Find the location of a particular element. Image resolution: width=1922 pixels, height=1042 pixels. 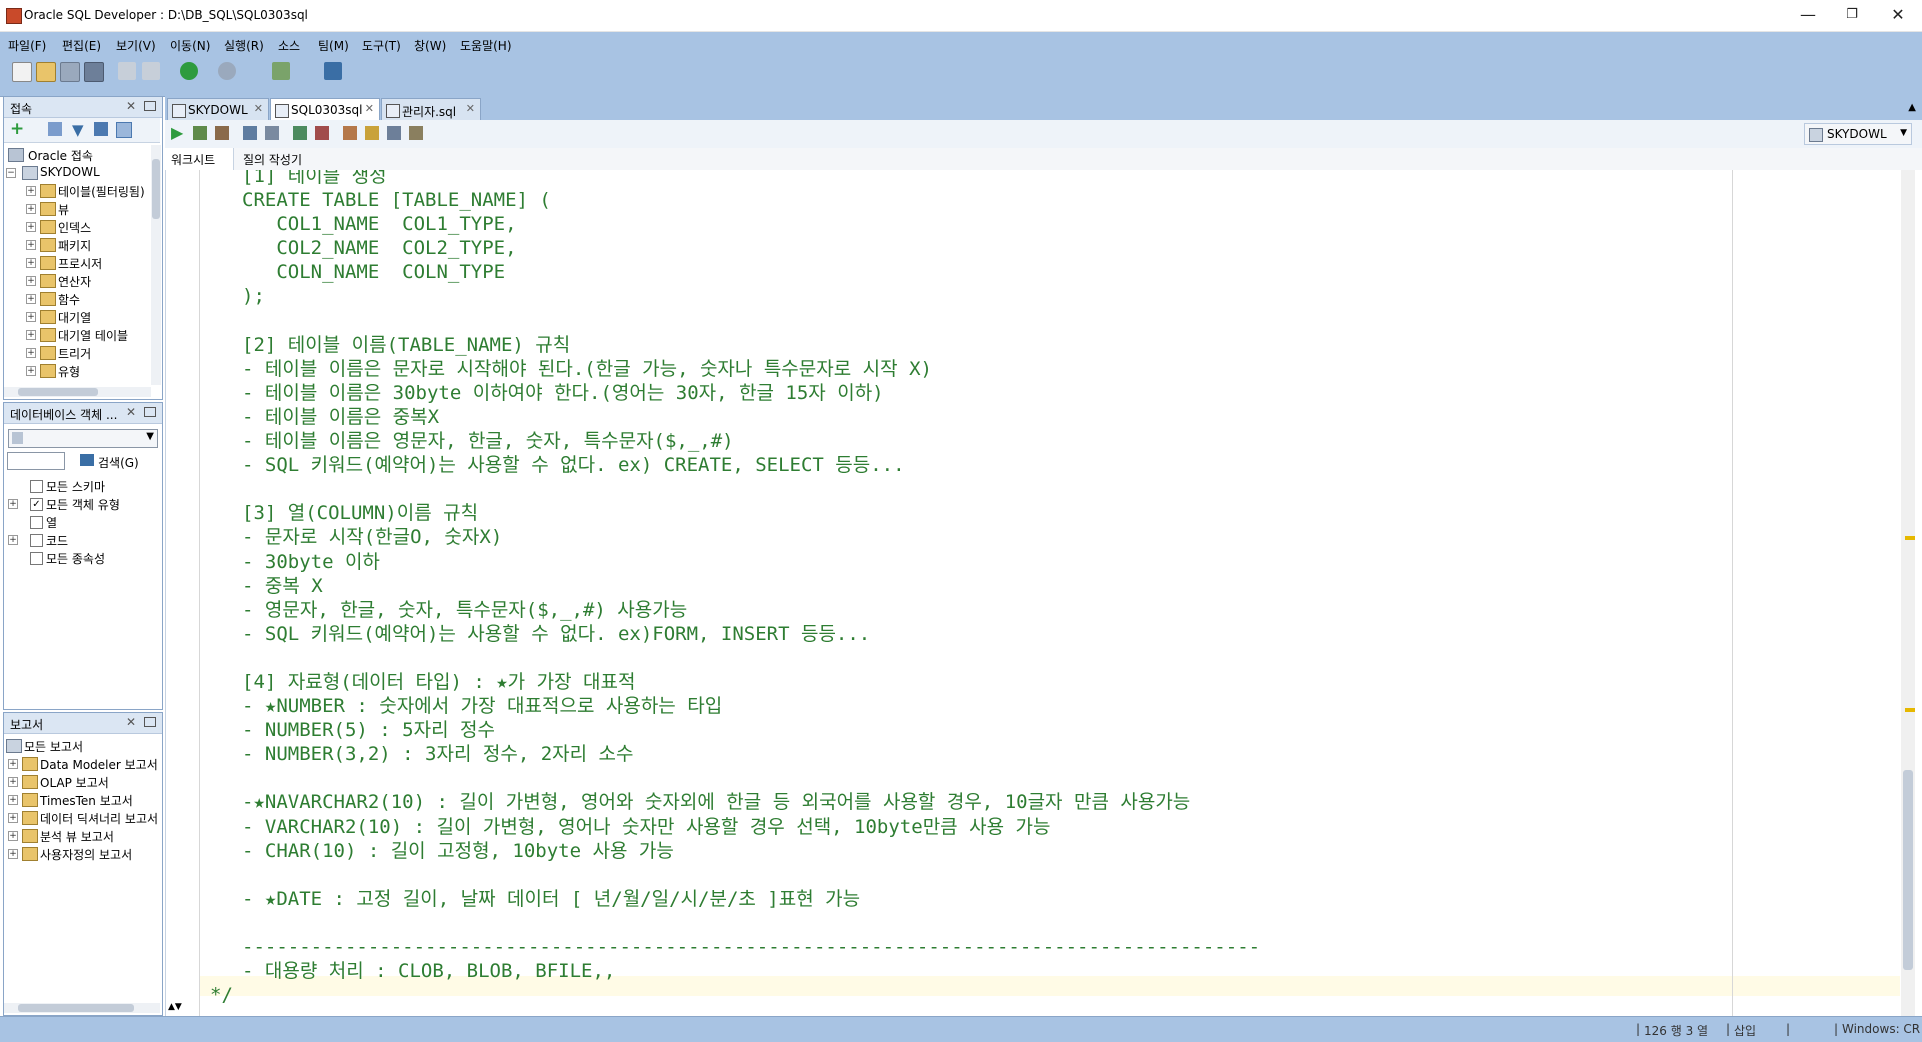

binoculars-icon is located at coordinates (333, 71).